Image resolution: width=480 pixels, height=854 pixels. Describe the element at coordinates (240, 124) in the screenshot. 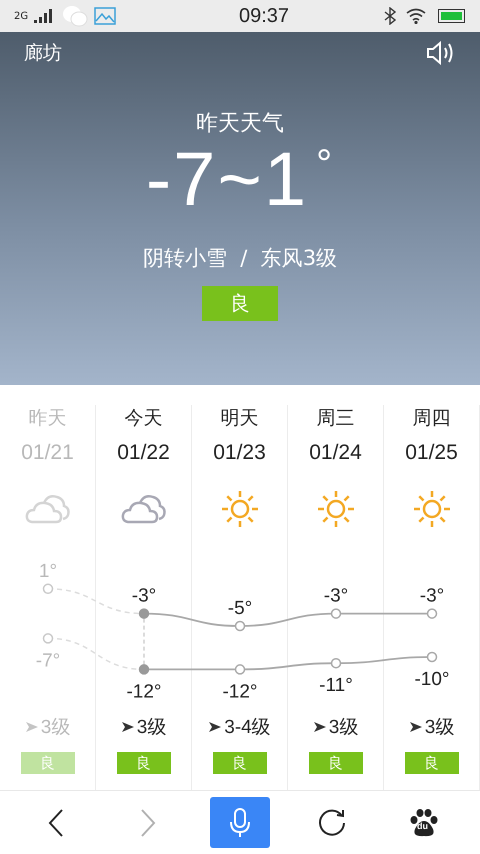

I see `weather-title: 昨天天气` at that location.